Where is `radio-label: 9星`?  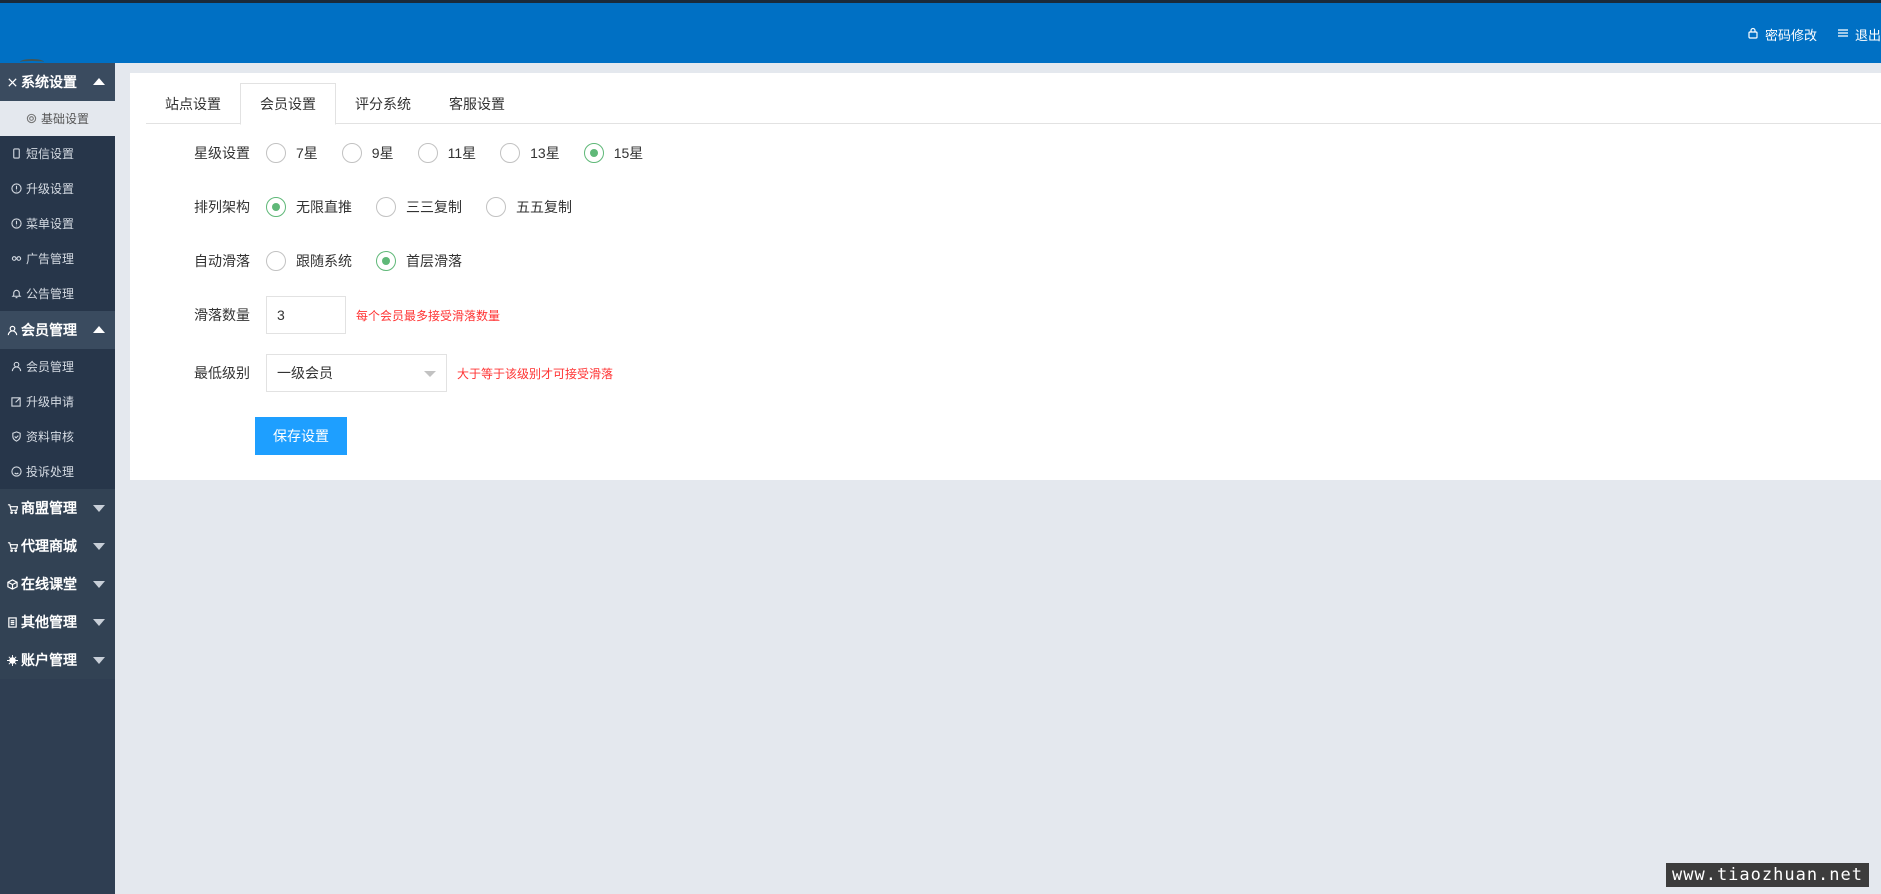 radio-label: 9星 is located at coordinates (382, 153).